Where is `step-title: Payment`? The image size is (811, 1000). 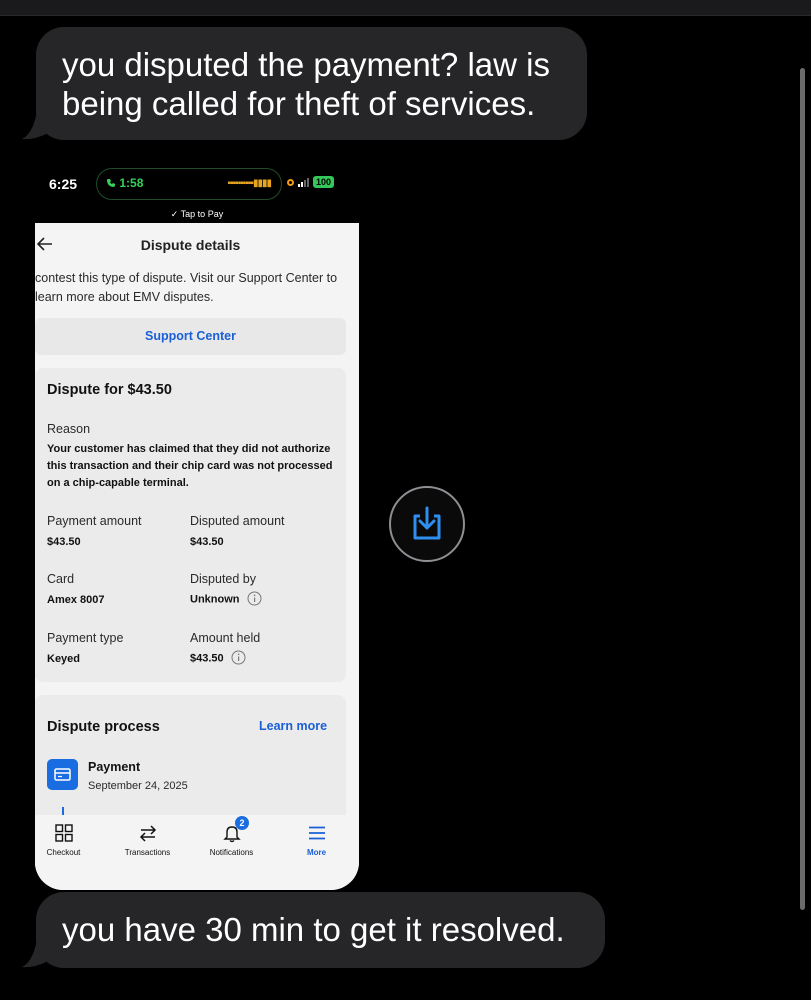
step-title: Payment is located at coordinates (114, 767).